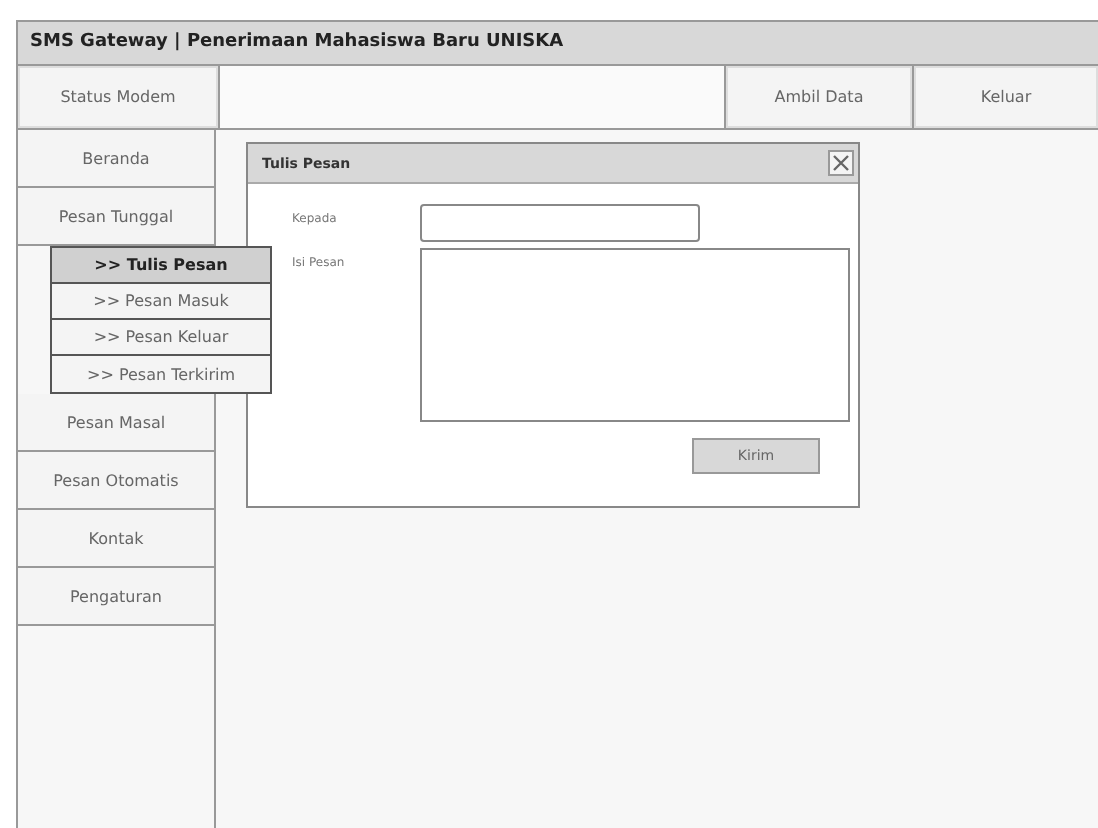  Describe the element at coordinates (820, 97) in the screenshot. I see `toolbar-button: Ambil Data` at that location.